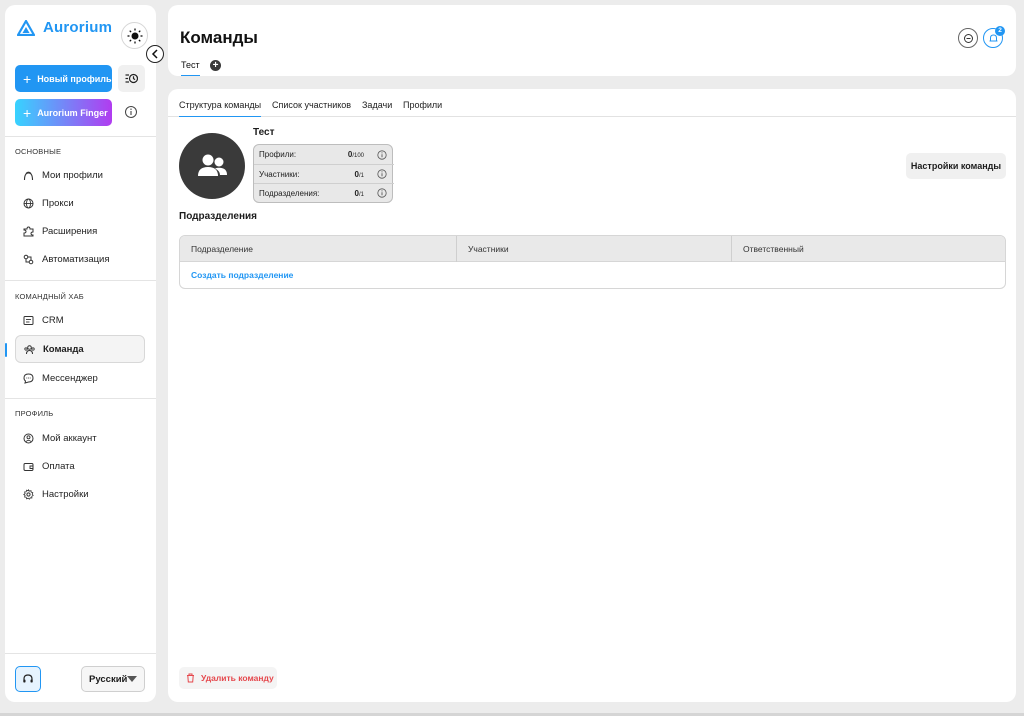 The width and height of the screenshot is (1024, 716). What do you see at coordinates (222, 249) in the screenshot?
I see `column-header-division: Подразделение` at bounding box center [222, 249].